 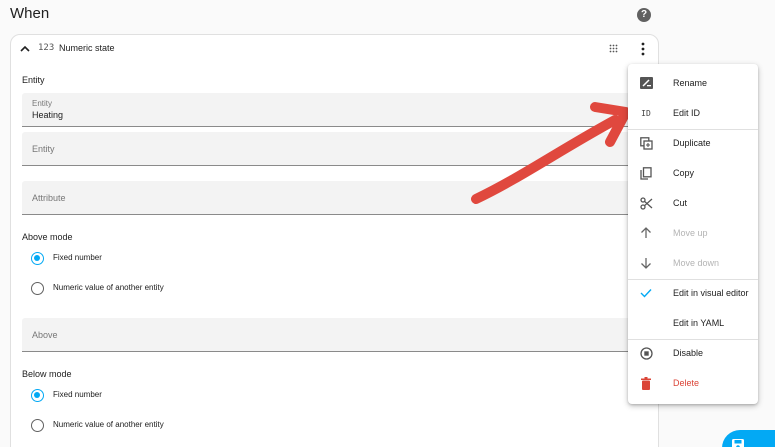 What do you see at coordinates (699, 323) in the screenshot?
I see `menu-item-label: Edit in YAML` at bounding box center [699, 323].